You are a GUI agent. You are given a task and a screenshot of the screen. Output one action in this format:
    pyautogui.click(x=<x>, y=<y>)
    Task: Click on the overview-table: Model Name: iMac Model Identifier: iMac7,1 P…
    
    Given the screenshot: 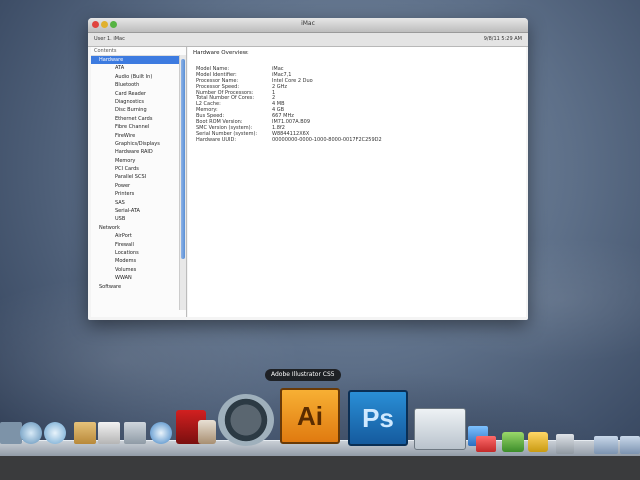 What is the action you would take?
    pyautogui.click(x=289, y=105)
    